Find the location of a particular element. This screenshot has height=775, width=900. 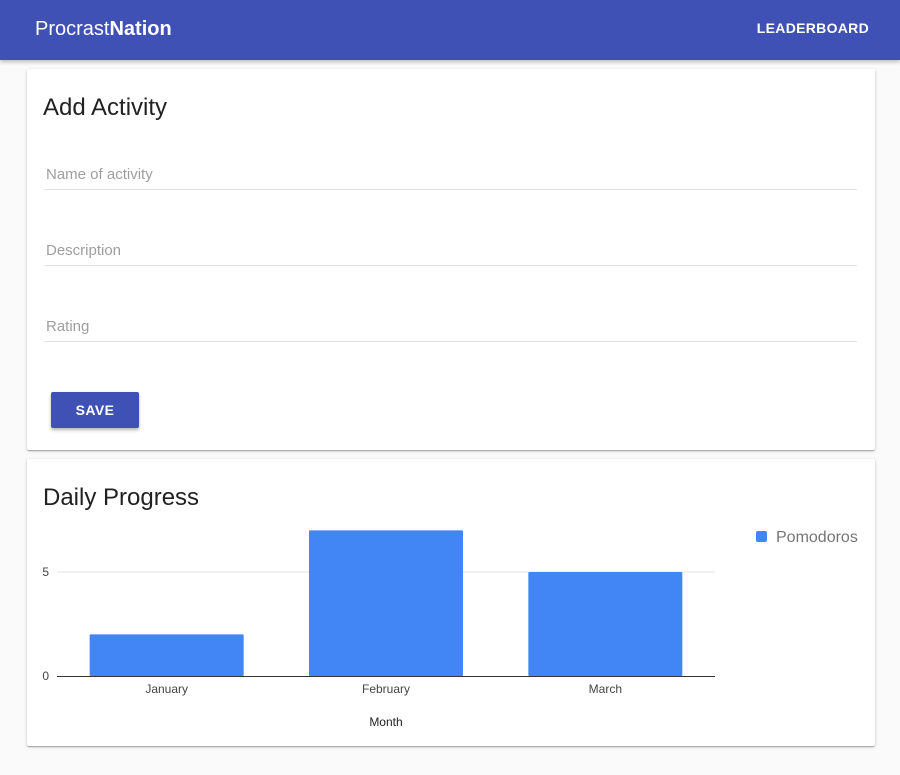

x-axis-title: Month is located at coordinates (385, 722).